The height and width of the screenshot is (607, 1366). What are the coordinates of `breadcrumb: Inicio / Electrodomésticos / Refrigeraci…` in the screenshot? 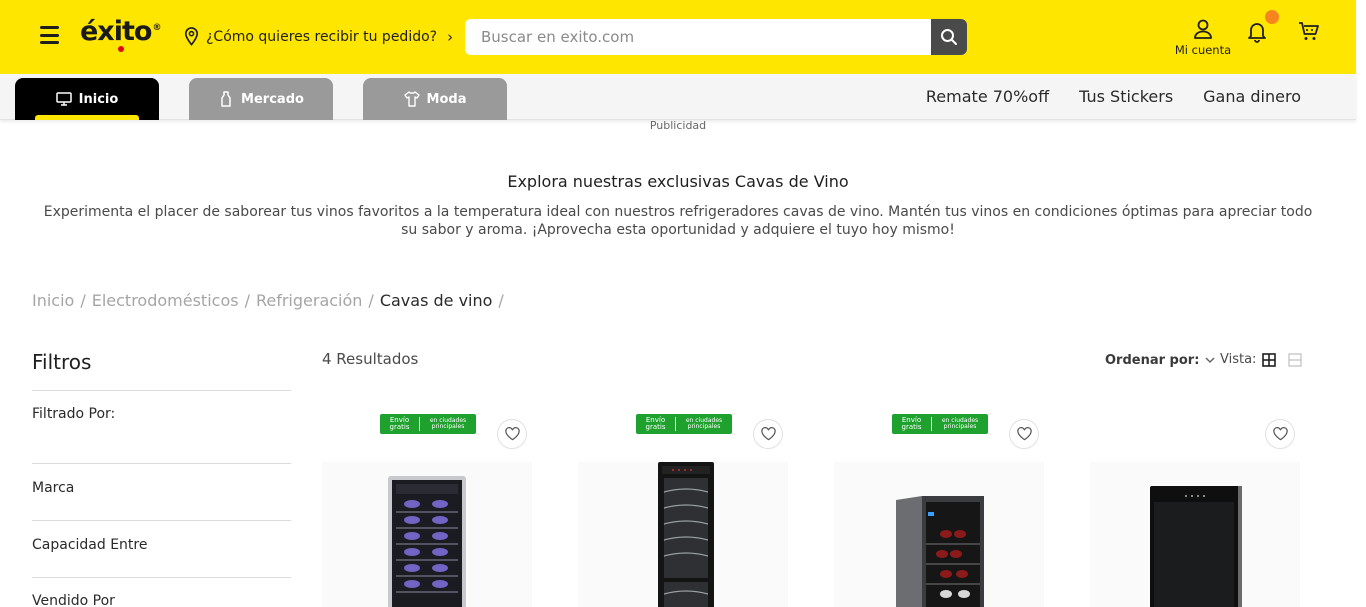 It's located at (268, 300).